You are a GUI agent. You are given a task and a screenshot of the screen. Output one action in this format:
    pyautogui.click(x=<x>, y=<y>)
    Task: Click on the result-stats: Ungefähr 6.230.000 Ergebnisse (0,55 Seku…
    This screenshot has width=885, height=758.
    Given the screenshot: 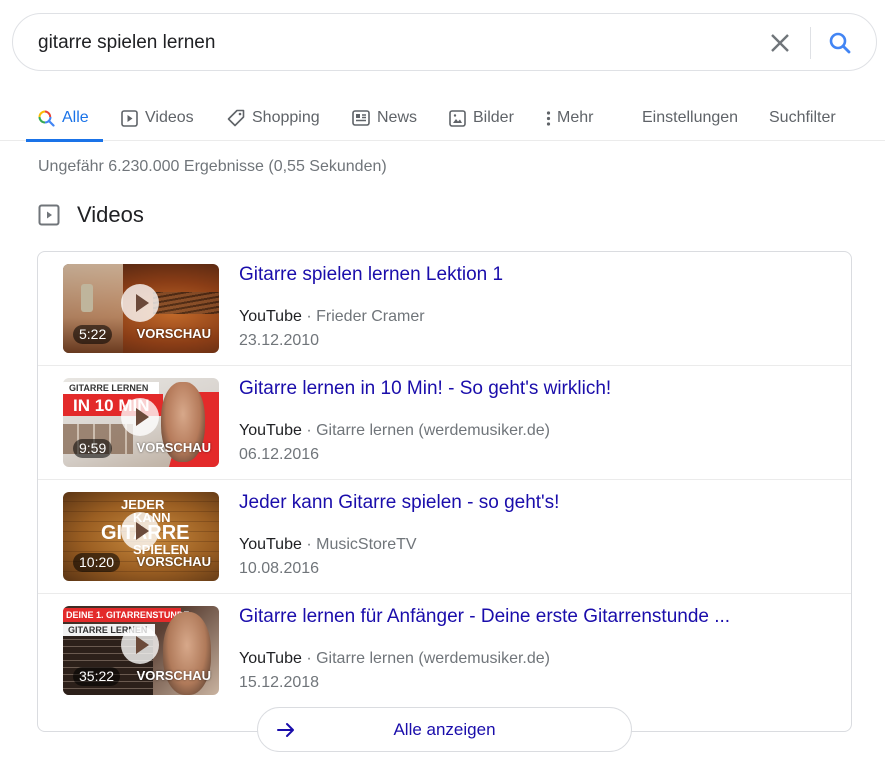 What is the action you would take?
    pyautogui.click(x=212, y=166)
    